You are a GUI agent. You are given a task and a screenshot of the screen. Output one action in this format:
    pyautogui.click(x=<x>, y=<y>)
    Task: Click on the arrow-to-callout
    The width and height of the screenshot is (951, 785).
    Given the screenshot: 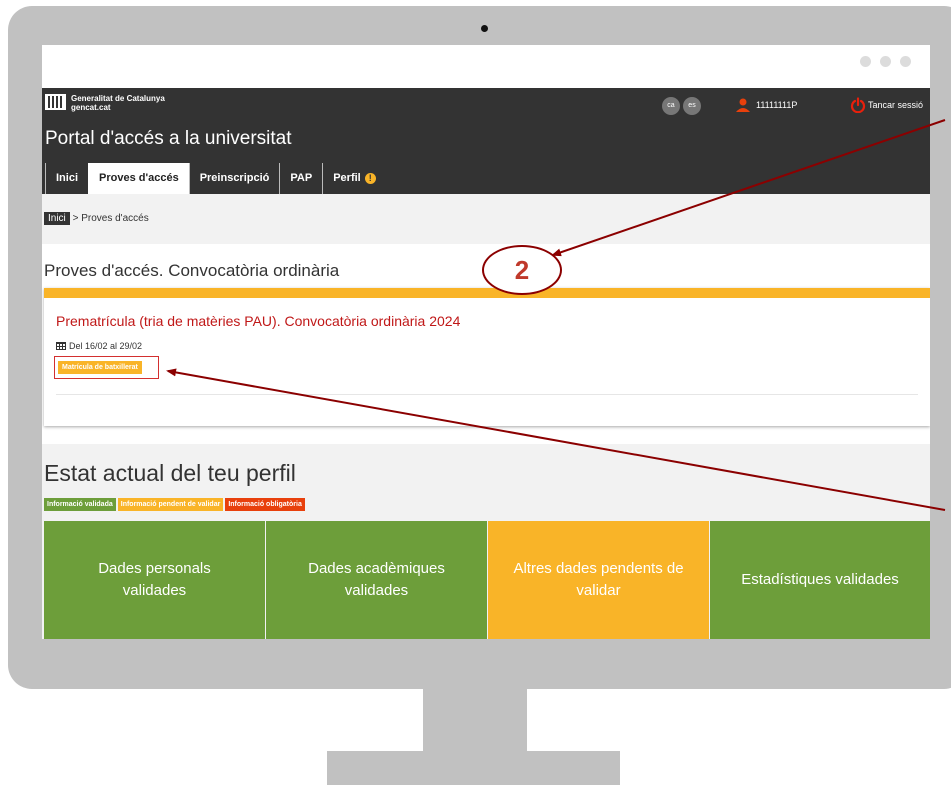 What is the action you would take?
    pyautogui.click(x=748, y=188)
    